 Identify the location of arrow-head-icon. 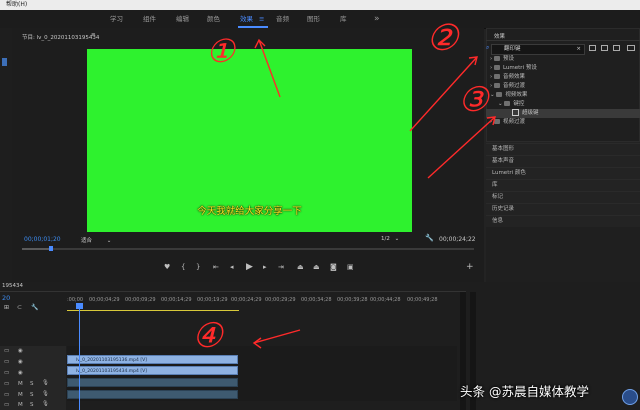
(257, 343).